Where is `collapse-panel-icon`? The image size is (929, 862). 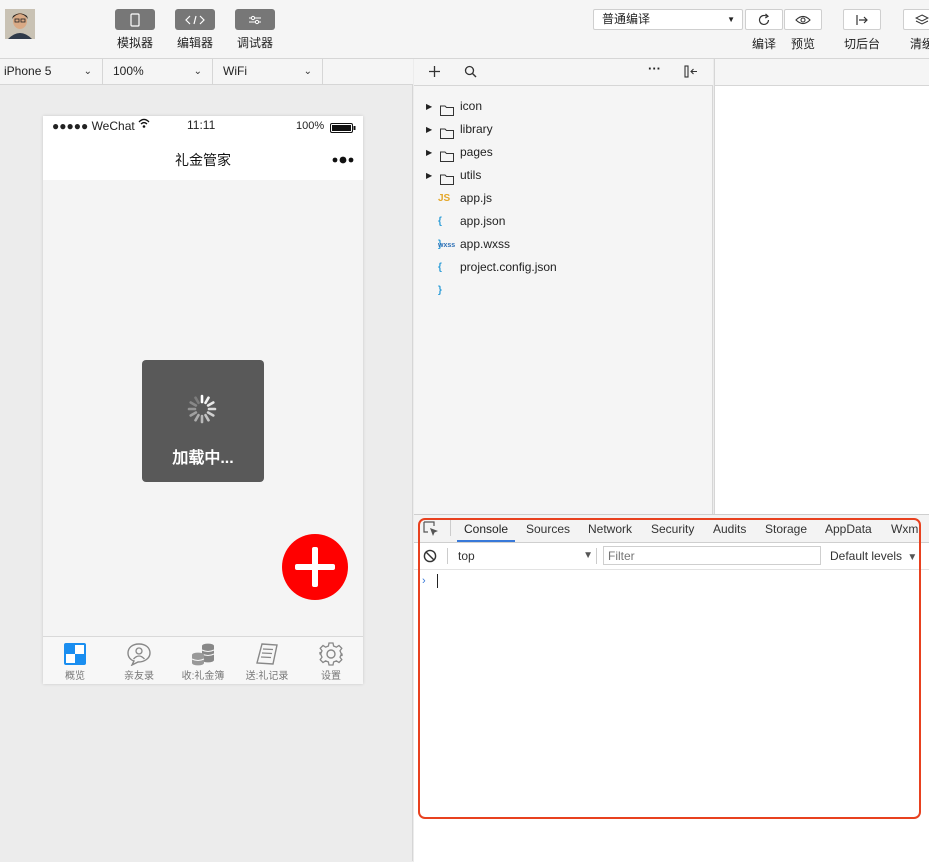 collapse-panel-icon is located at coordinates (691, 73).